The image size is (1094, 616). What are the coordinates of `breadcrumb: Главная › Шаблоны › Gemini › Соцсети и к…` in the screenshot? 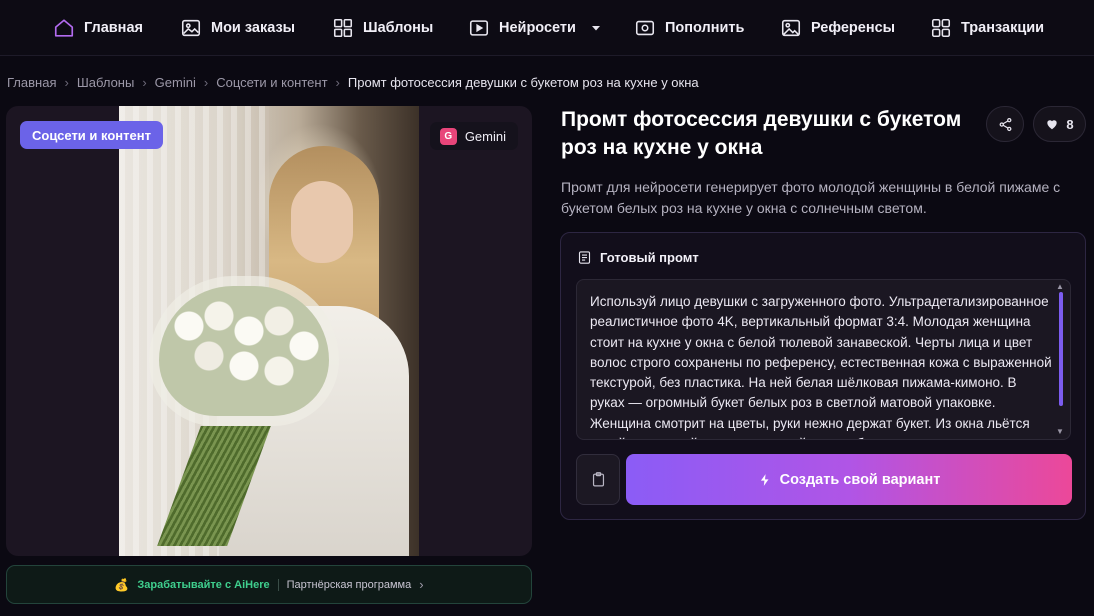 It's located at (353, 82).